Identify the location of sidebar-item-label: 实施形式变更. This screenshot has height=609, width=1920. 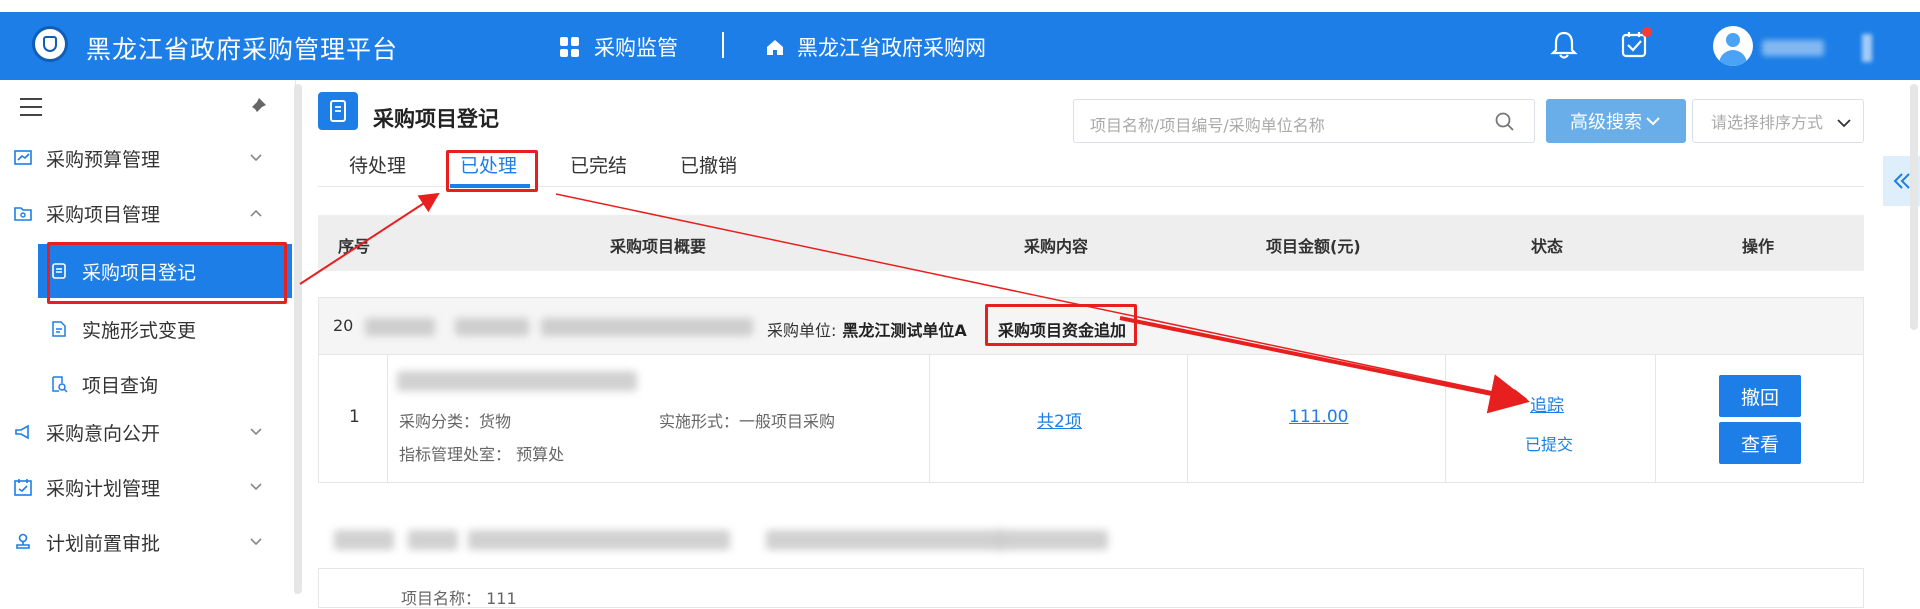
(139, 330).